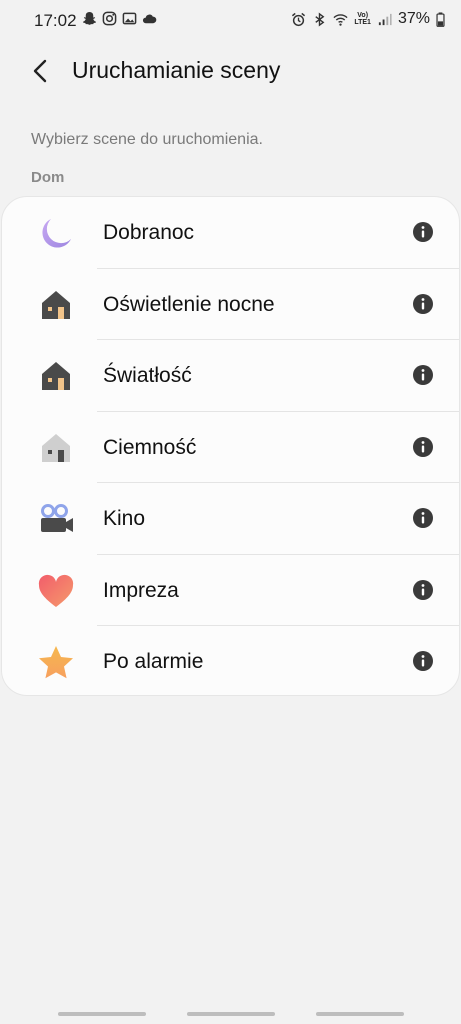 Image resolution: width=461 pixels, height=1024 pixels. I want to click on page-subtitle: Wybierz scene do uruchomienia., so click(147, 139).